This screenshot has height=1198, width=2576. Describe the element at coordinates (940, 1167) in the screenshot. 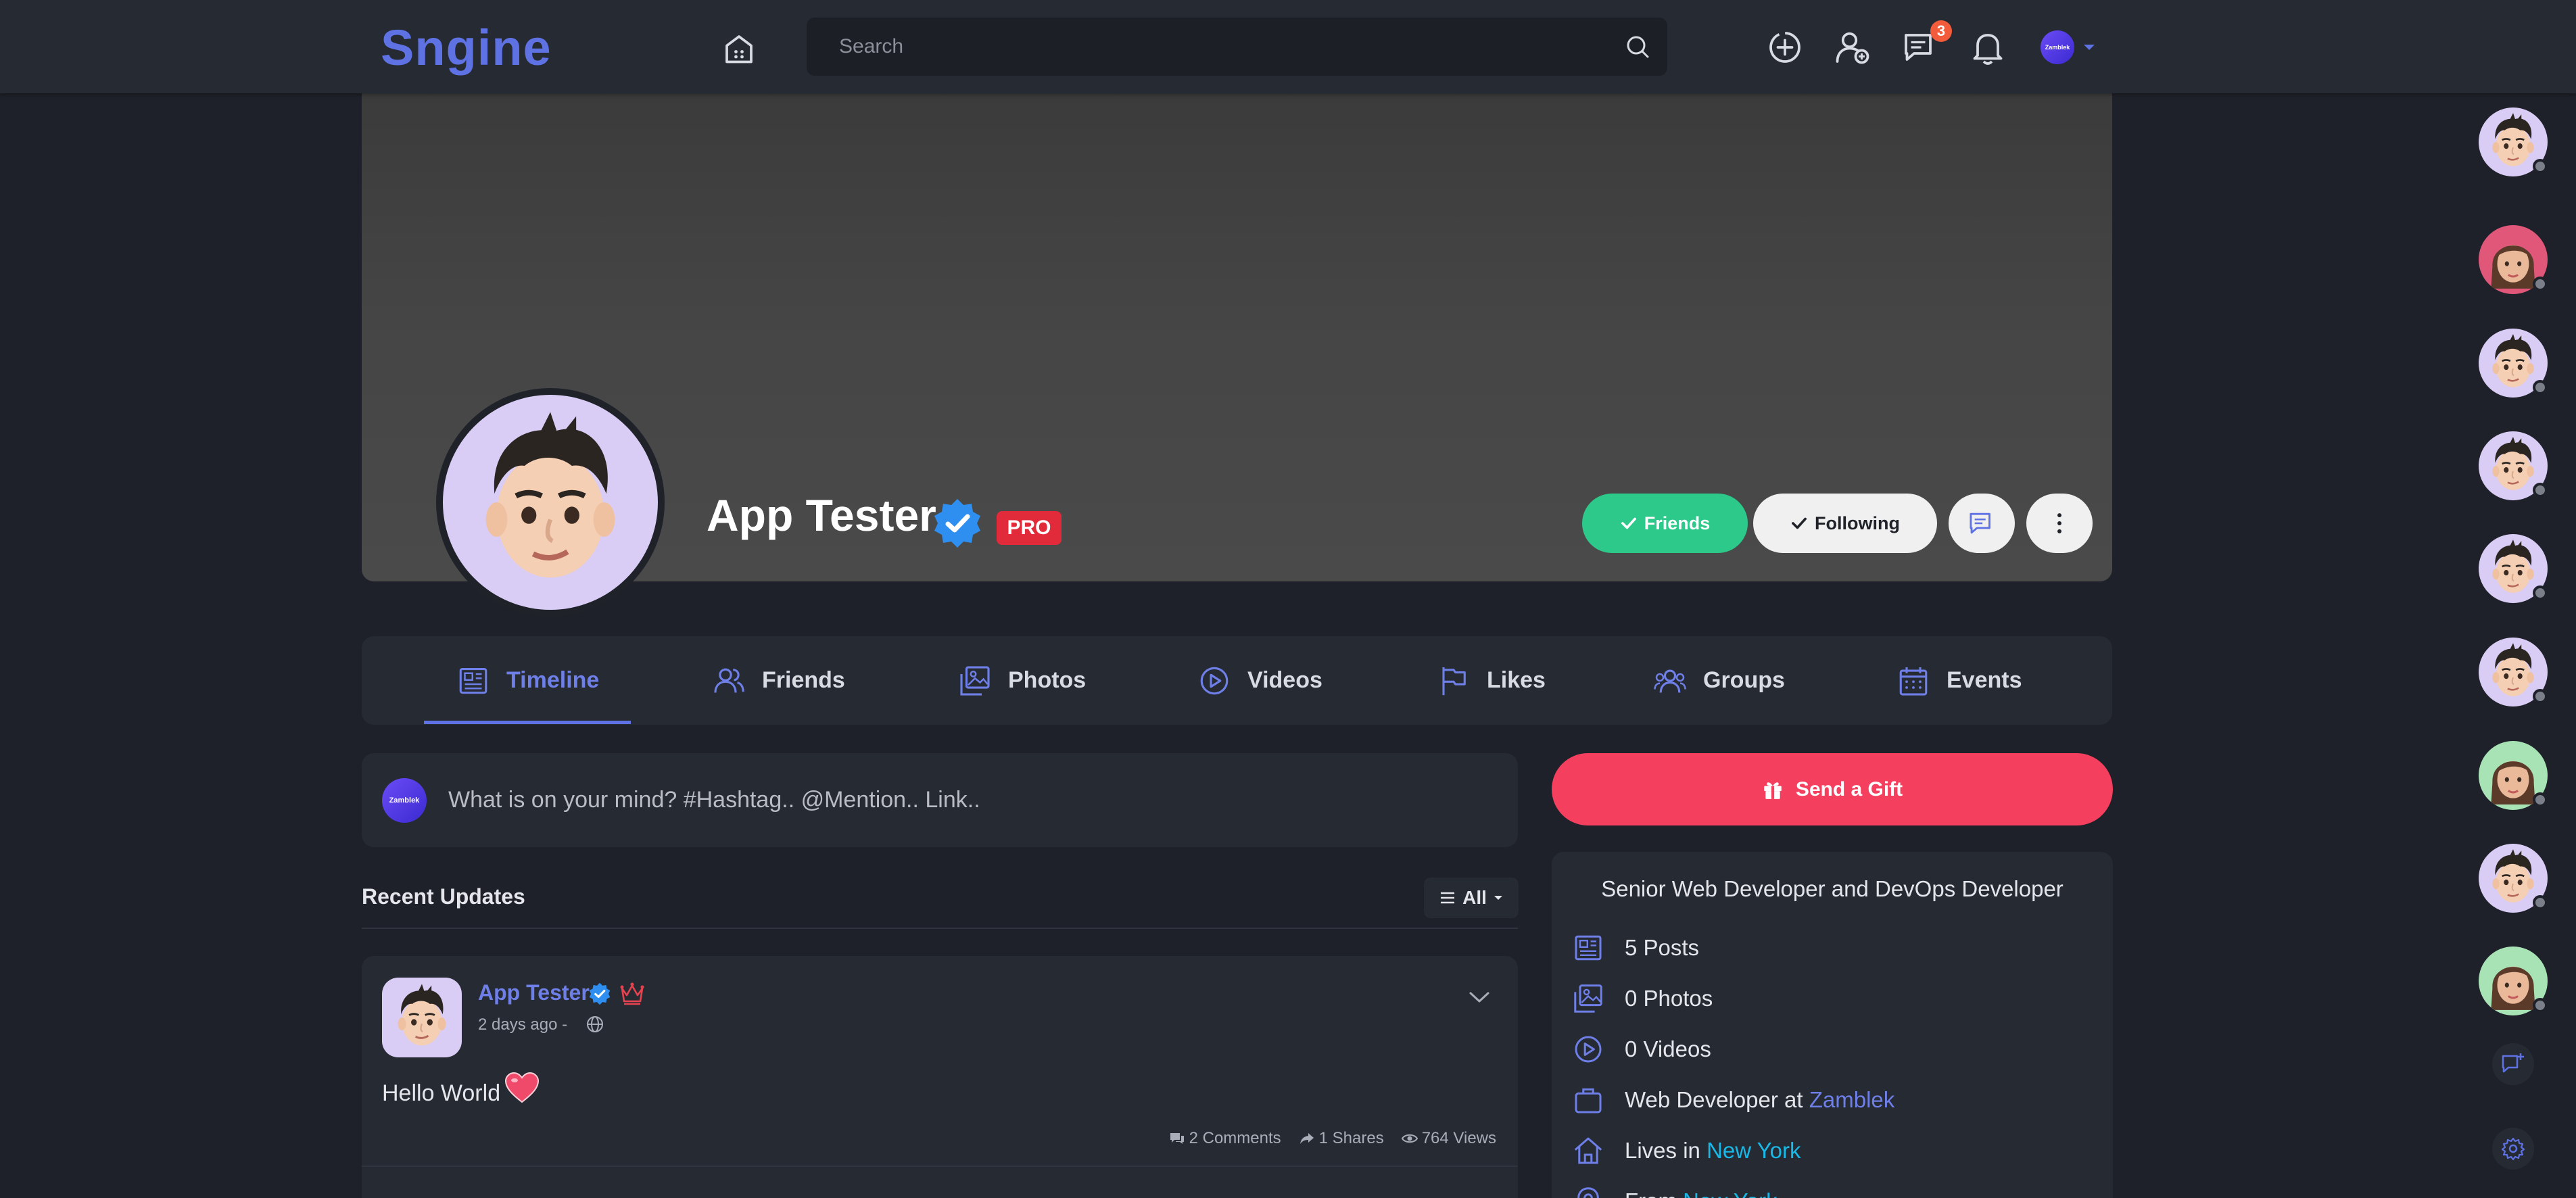

I see `post-divider` at that location.